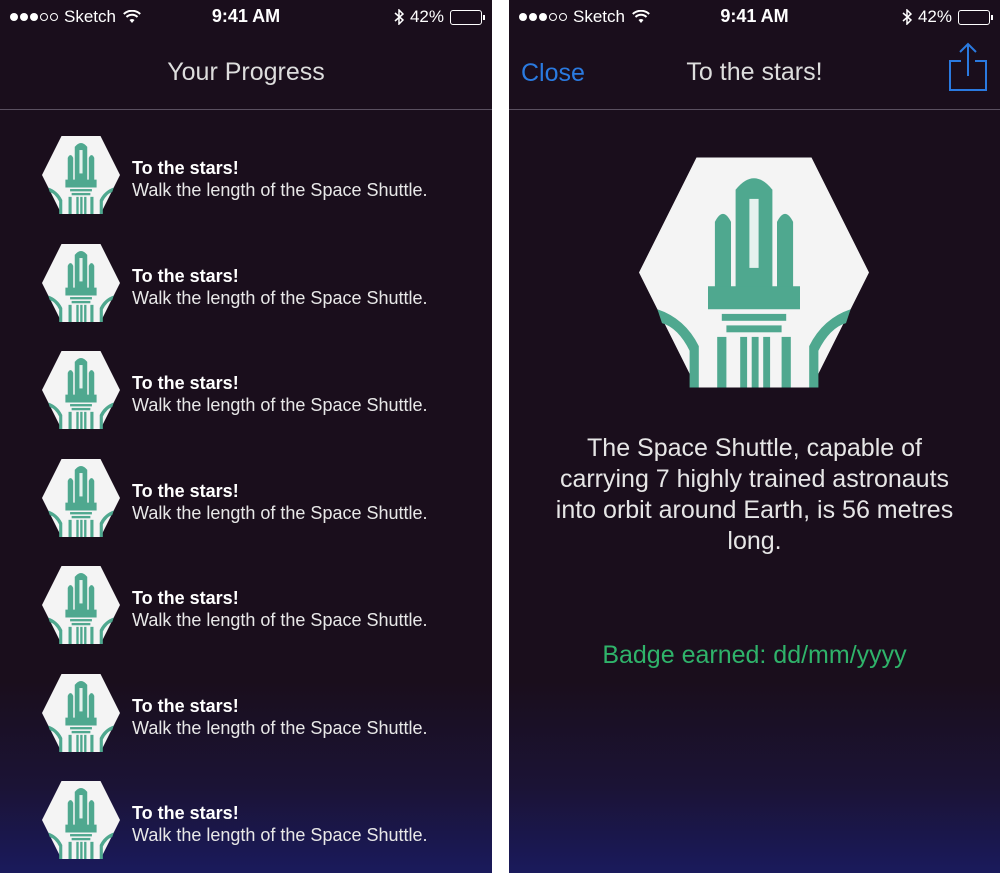 Image resolution: width=1000 pixels, height=873 pixels. I want to click on badge-earned-date: Badge earned: dd/mm/yyyy, so click(754, 655).